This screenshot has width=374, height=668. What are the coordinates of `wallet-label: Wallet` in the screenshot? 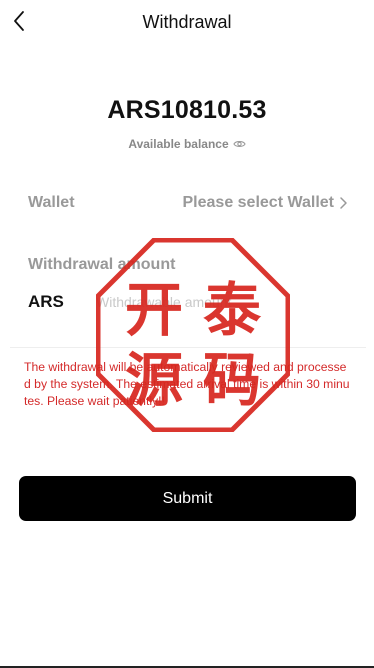 It's located at (51, 202).